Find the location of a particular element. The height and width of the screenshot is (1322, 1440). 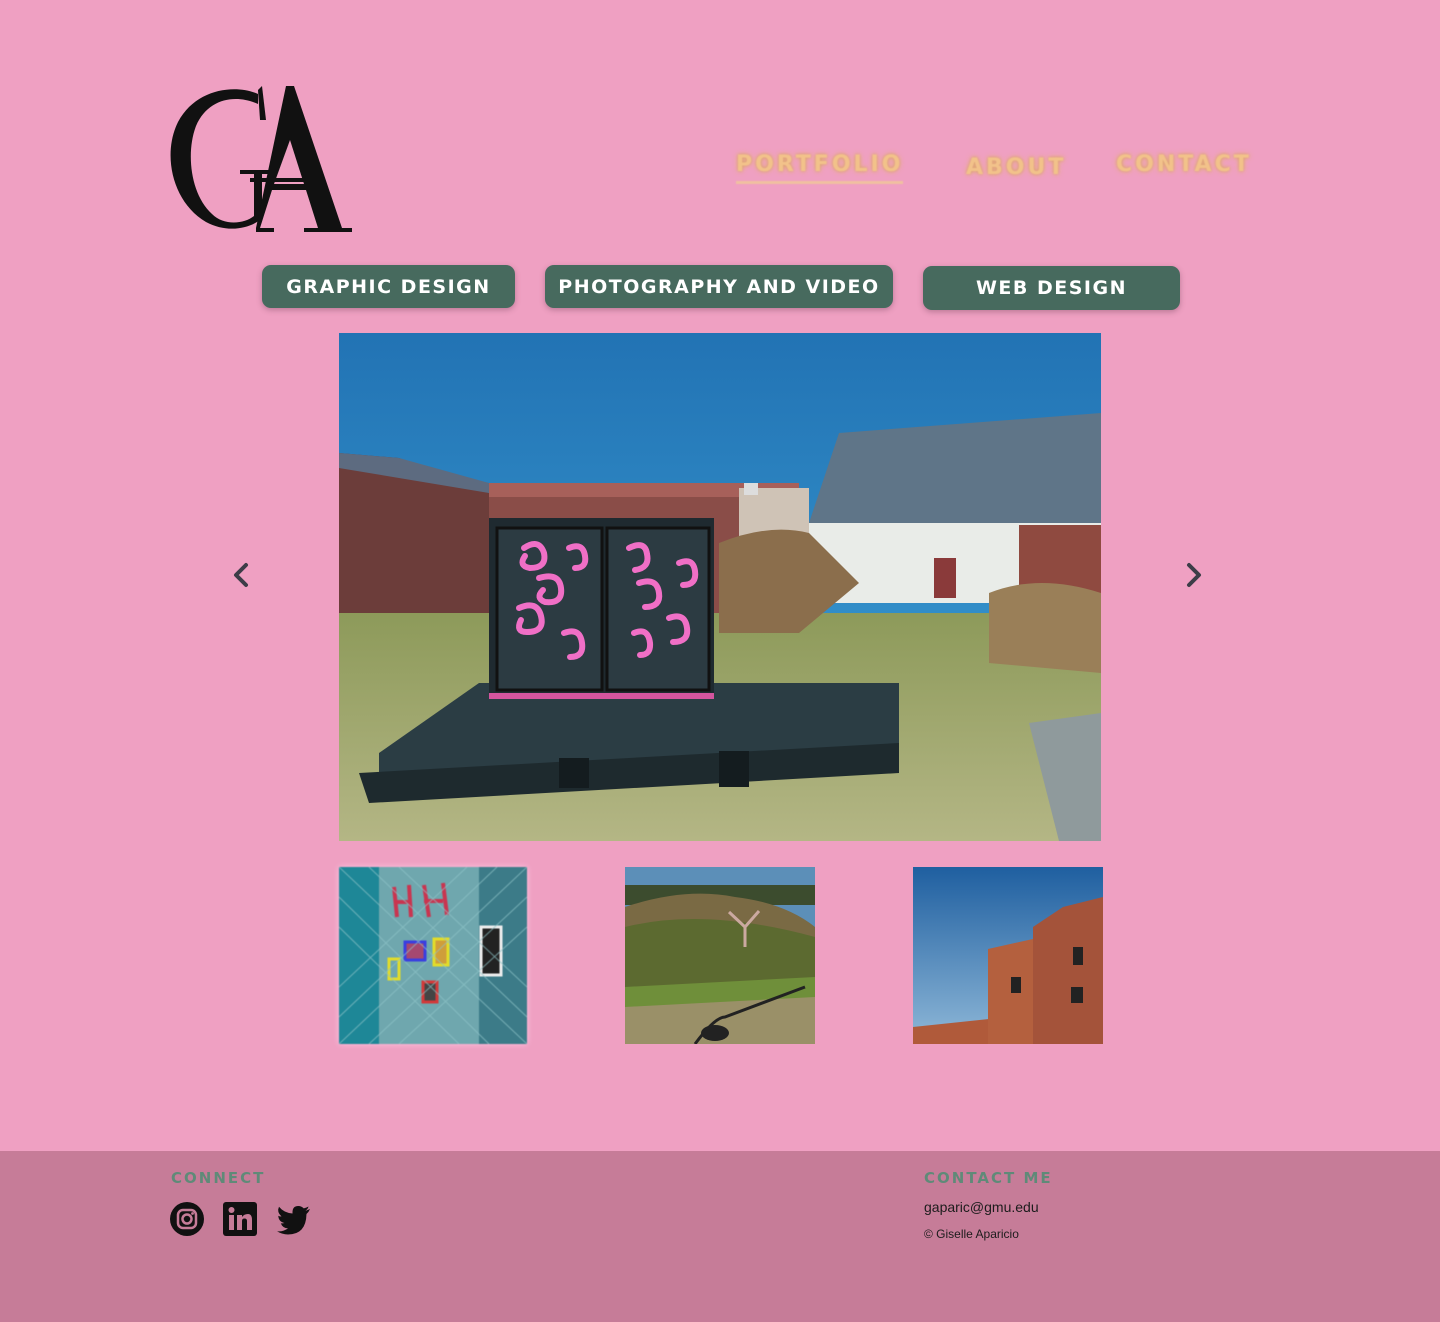

brick-building-thumbnail is located at coordinates (1008, 955).